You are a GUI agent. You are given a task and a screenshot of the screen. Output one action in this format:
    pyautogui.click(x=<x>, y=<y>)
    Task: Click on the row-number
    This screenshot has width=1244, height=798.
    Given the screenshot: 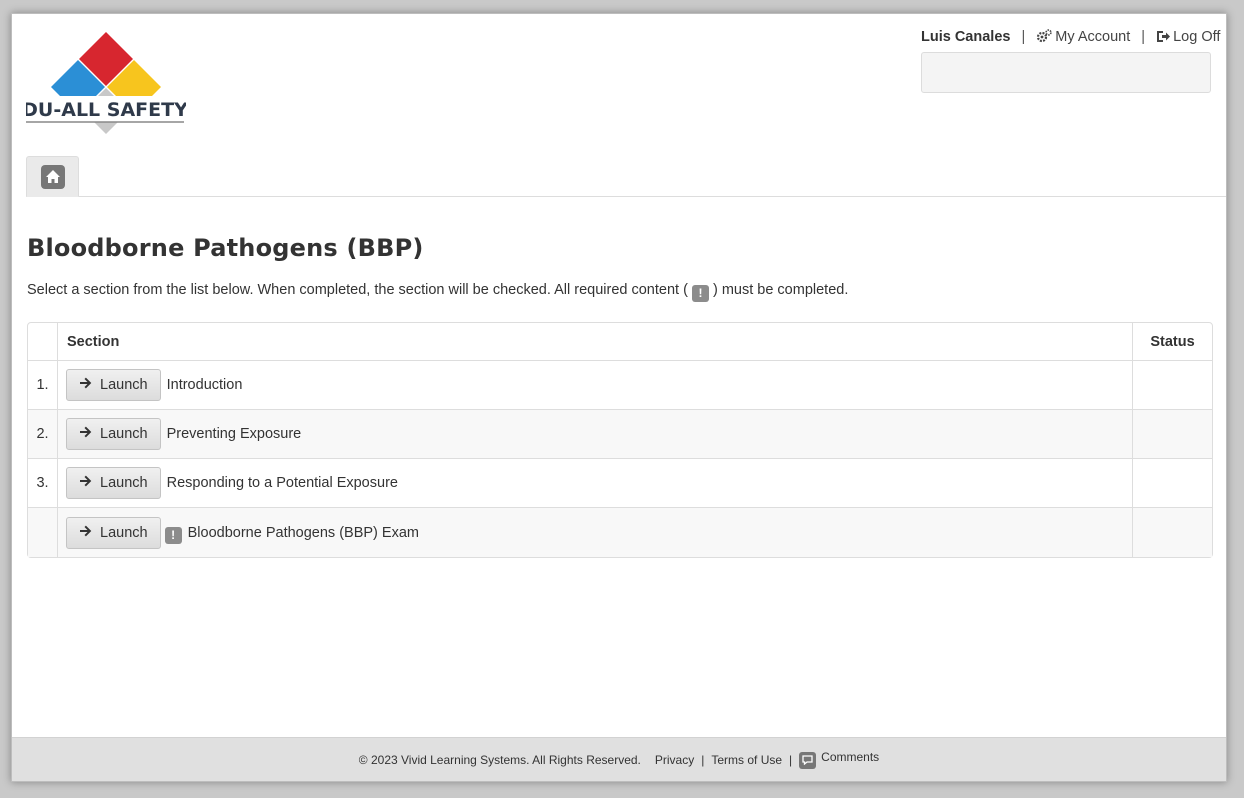 What is the action you would take?
    pyautogui.click(x=43, y=532)
    